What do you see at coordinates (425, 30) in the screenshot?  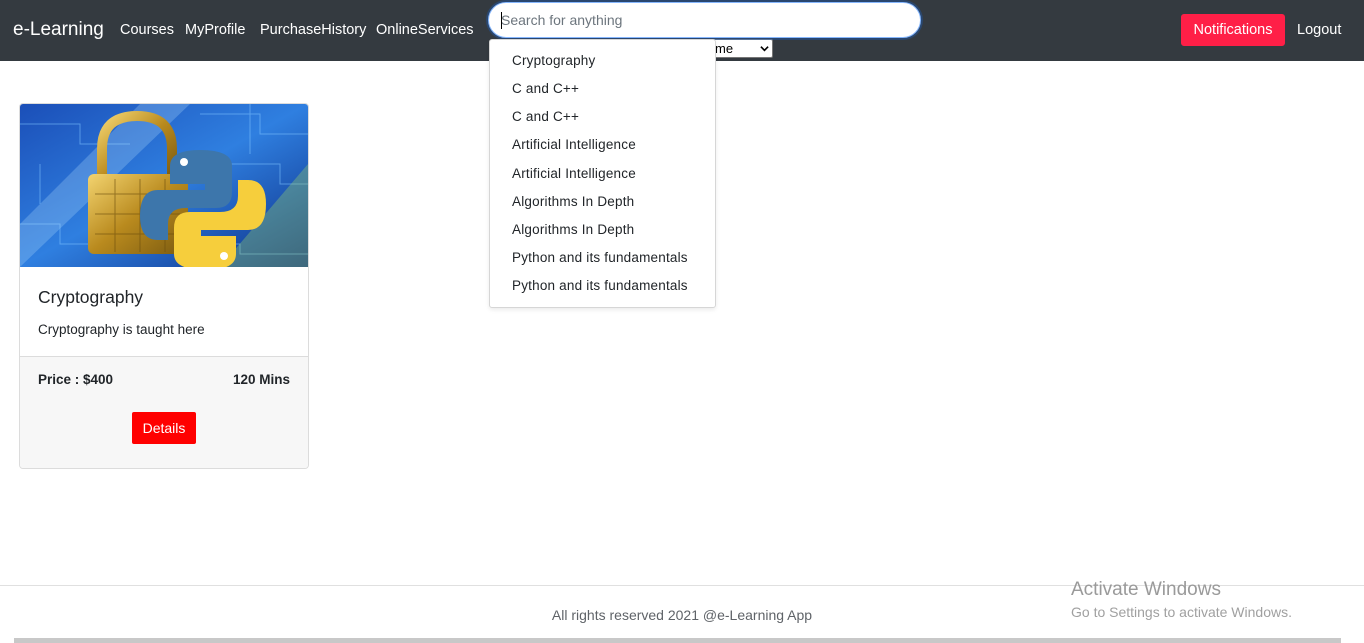 I see `nav-link-online-services: OnlineServices` at bounding box center [425, 30].